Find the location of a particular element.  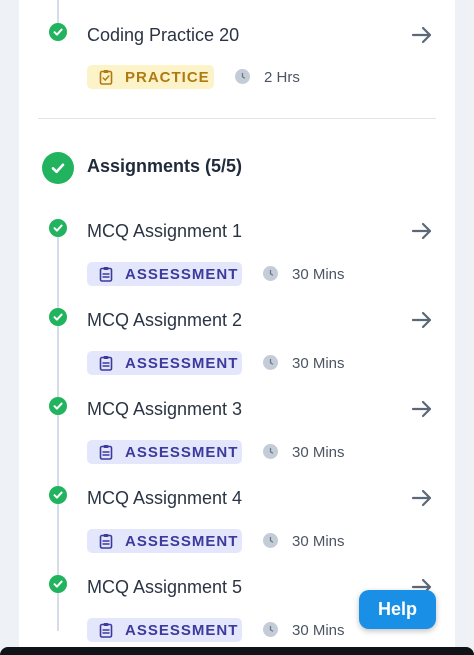

bottom-bar is located at coordinates (237, 651).